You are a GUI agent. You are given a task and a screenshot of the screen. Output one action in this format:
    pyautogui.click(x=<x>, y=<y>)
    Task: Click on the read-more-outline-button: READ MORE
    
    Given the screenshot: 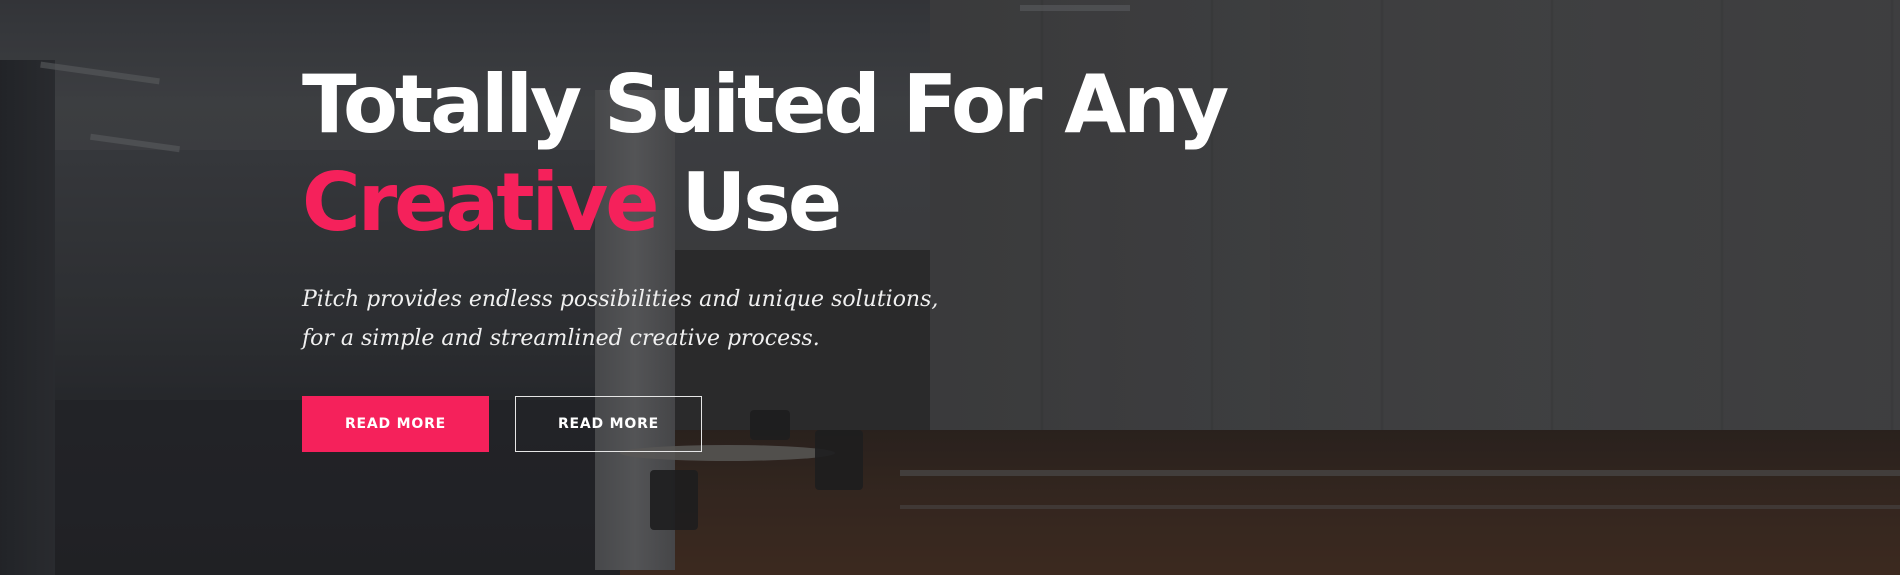 What is the action you would take?
    pyautogui.click(x=608, y=424)
    